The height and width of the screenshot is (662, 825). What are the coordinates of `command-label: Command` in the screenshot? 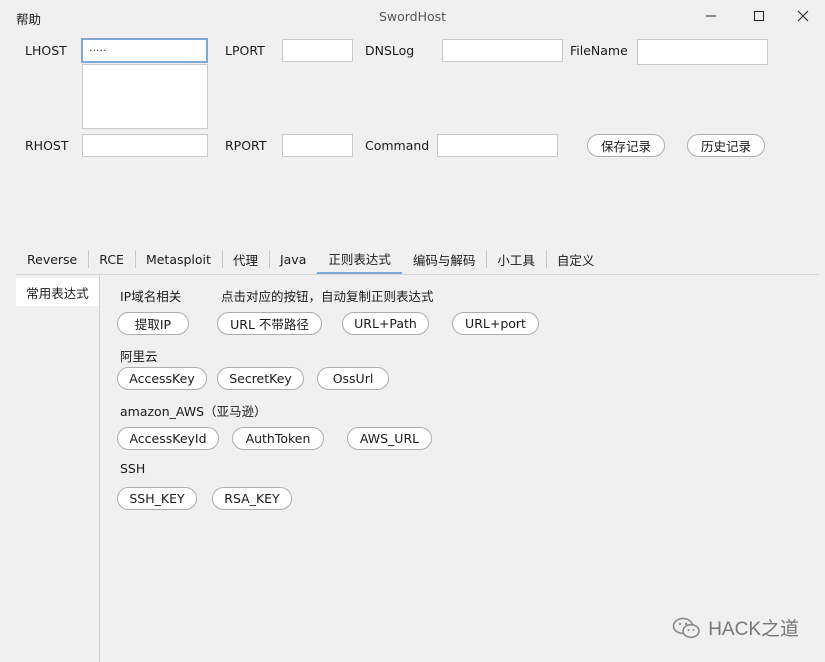 It's located at (397, 145).